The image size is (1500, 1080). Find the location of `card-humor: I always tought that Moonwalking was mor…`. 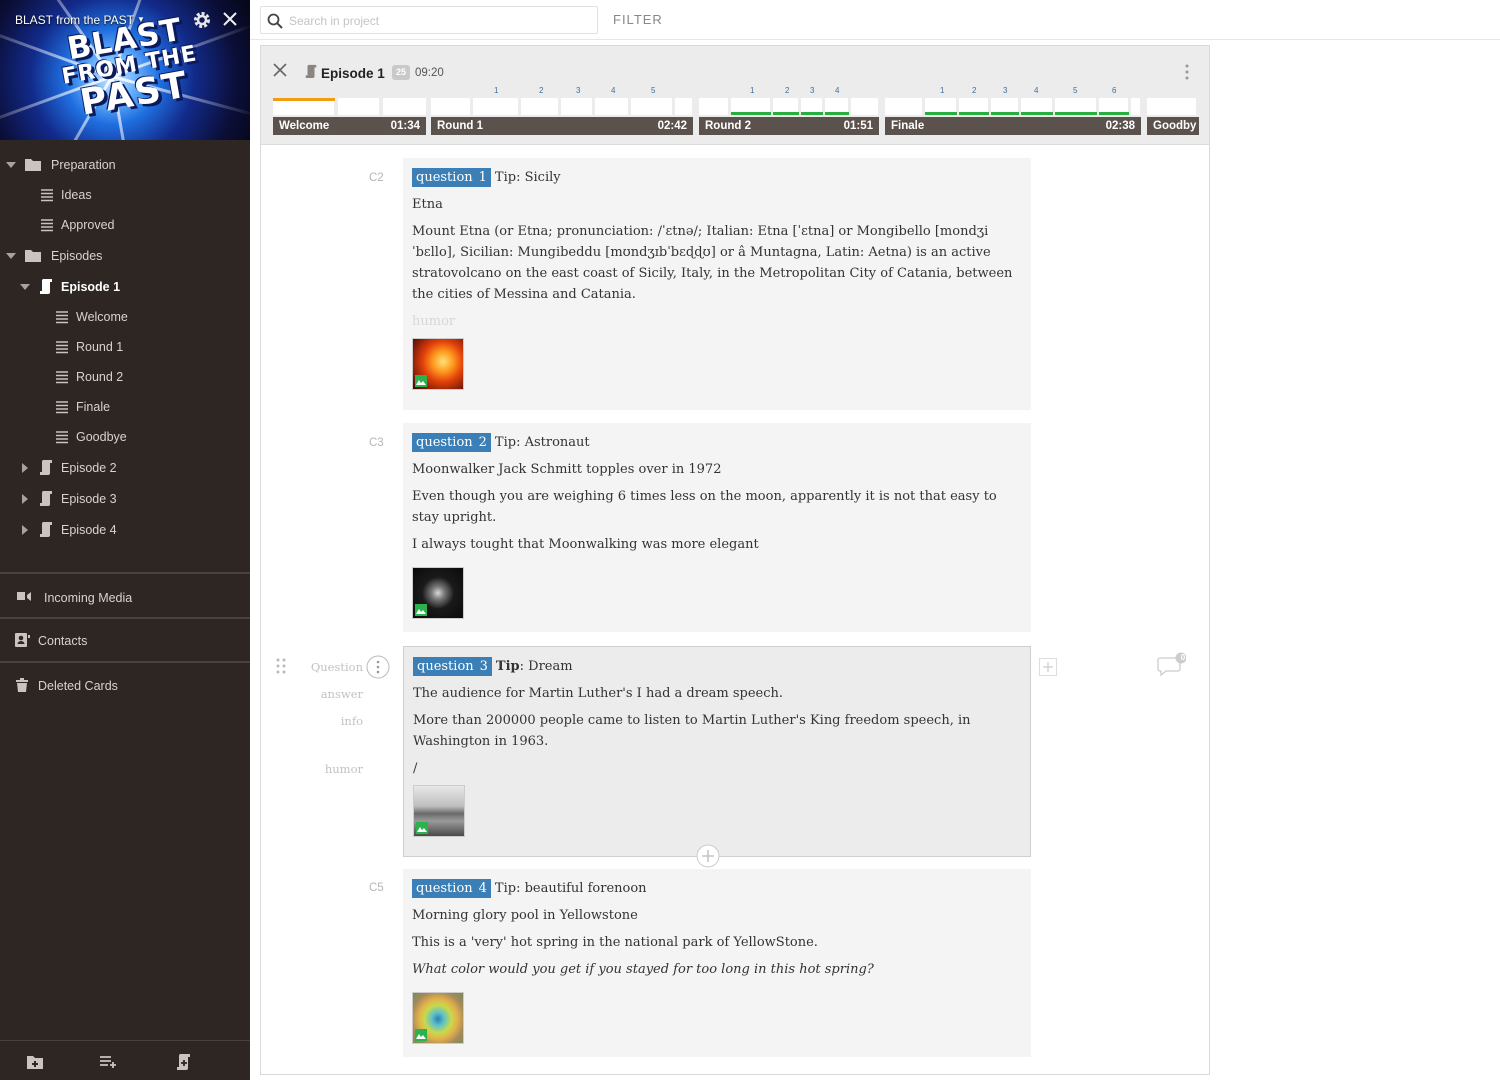

card-humor: I always tought that Moonwalking was mor… is located at coordinates (717, 544).